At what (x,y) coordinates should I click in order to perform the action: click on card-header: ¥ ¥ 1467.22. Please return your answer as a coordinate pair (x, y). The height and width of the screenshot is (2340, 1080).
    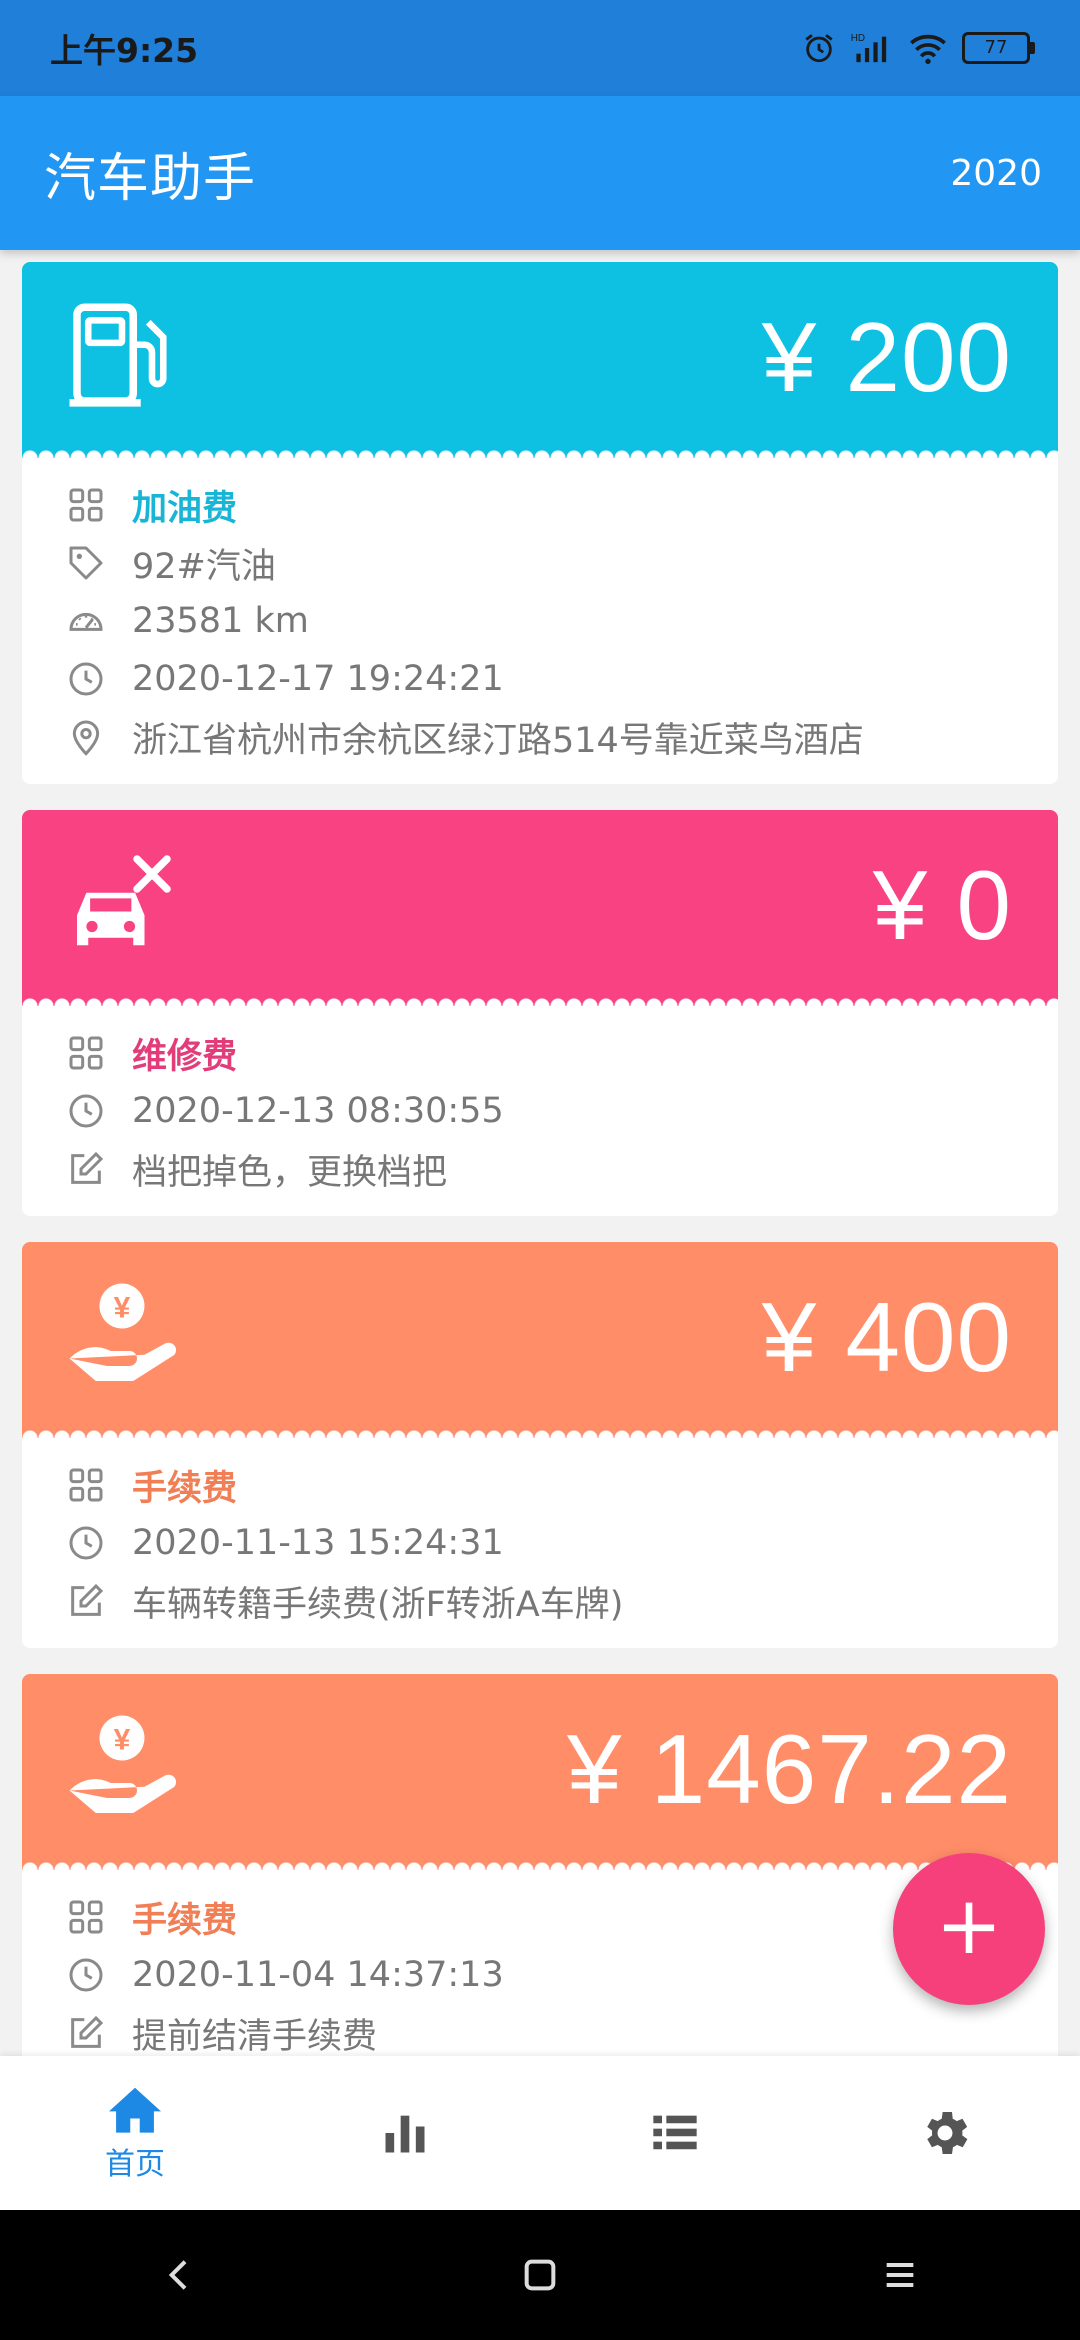
    Looking at the image, I should click on (540, 1772).